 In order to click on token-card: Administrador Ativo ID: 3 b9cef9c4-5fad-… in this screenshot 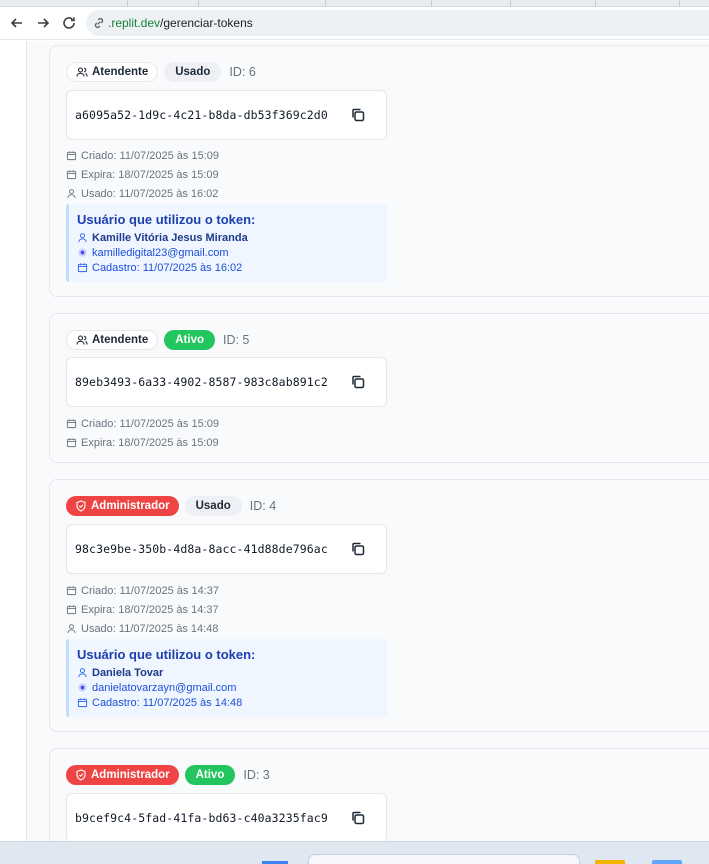, I will do `click(379, 794)`.